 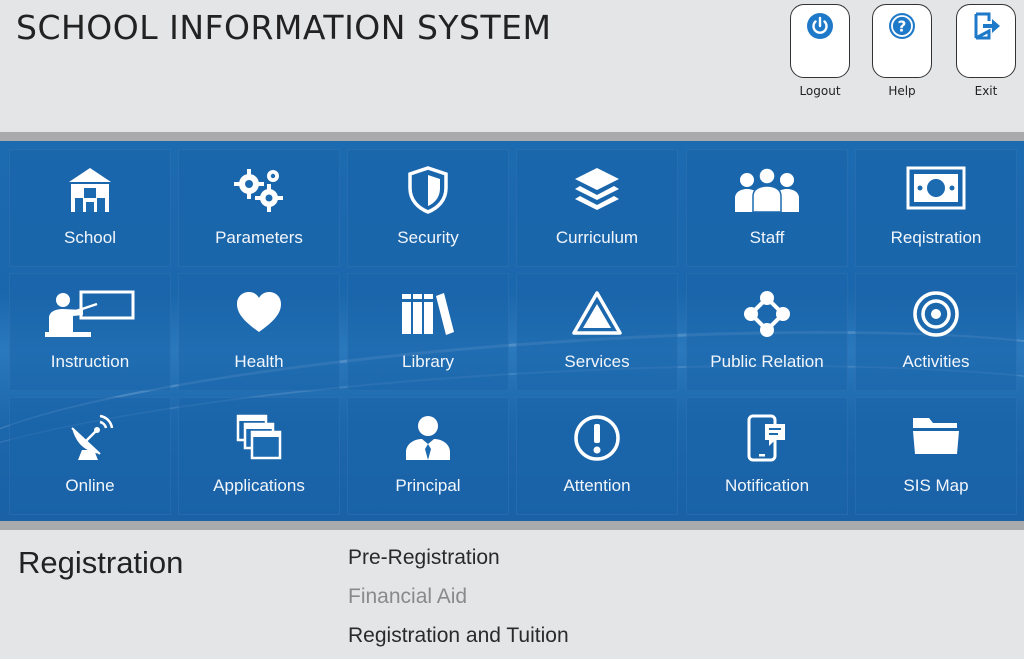 What do you see at coordinates (259, 312) in the screenshot?
I see `heart-icon` at bounding box center [259, 312].